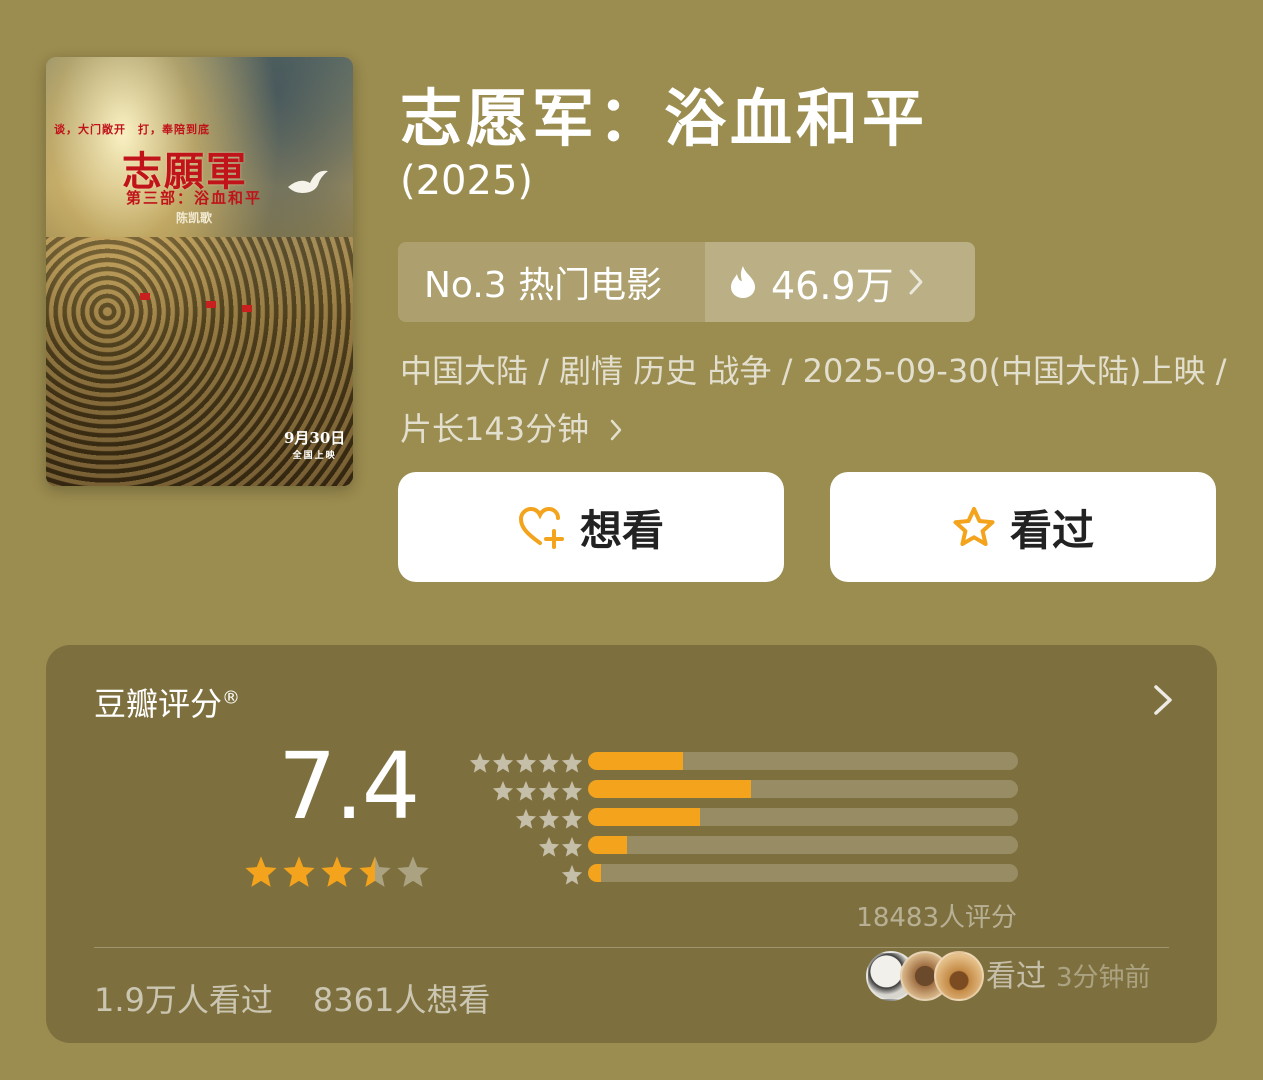 The height and width of the screenshot is (1080, 1263). What do you see at coordinates (664, 118) in the screenshot?
I see `movie-title: 志愿军：浴血和平` at bounding box center [664, 118].